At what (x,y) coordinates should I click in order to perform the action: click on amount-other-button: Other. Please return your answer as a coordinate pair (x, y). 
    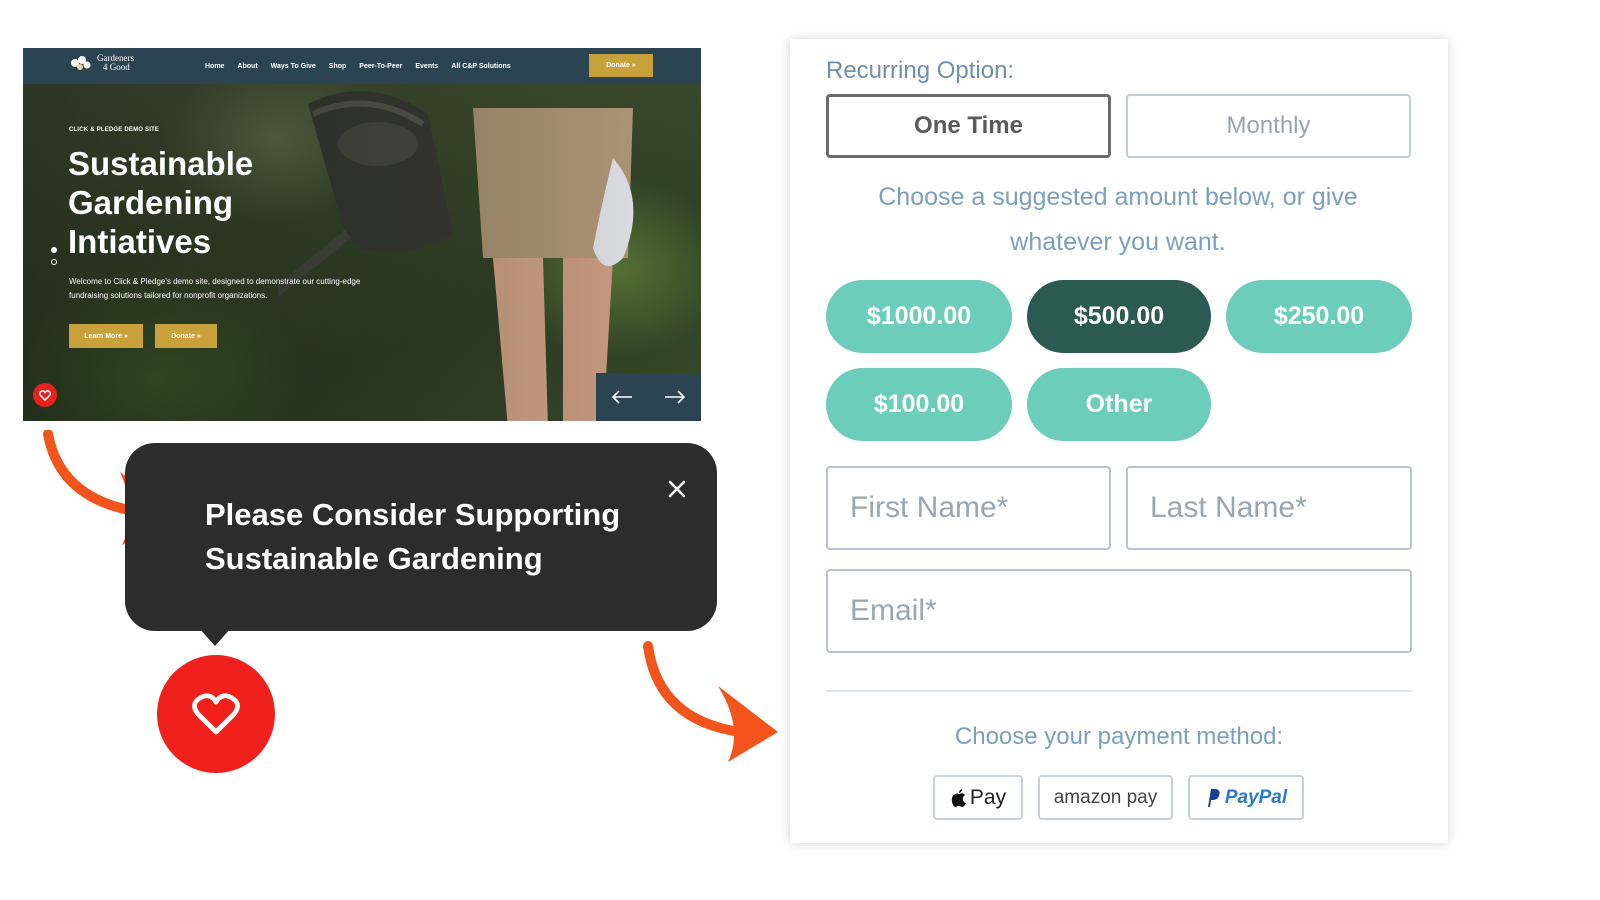
    Looking at the image, I should click on (1119, 404).